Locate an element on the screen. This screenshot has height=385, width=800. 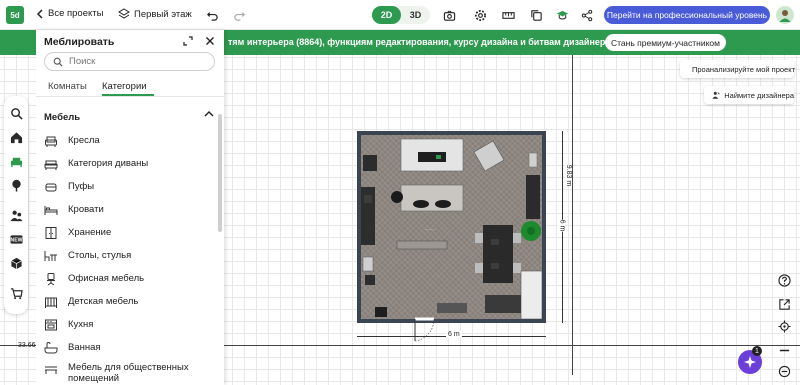
redo-icon is located at coordinates (239, 15).